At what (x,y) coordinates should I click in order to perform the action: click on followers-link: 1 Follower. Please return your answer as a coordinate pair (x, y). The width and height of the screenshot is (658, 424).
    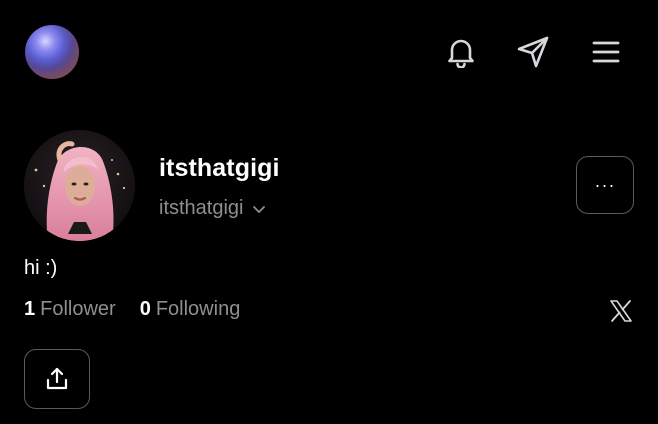
    Looking at the image, I should click on (70, 309).